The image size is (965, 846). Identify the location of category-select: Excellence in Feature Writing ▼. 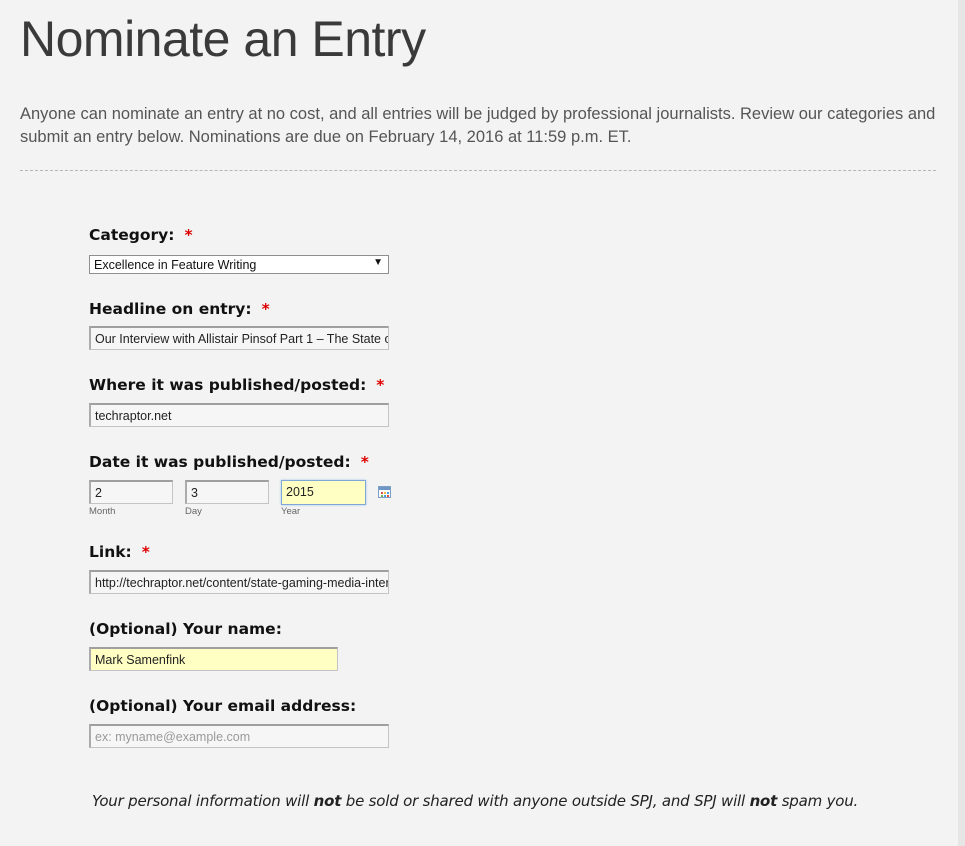
(239, 264).